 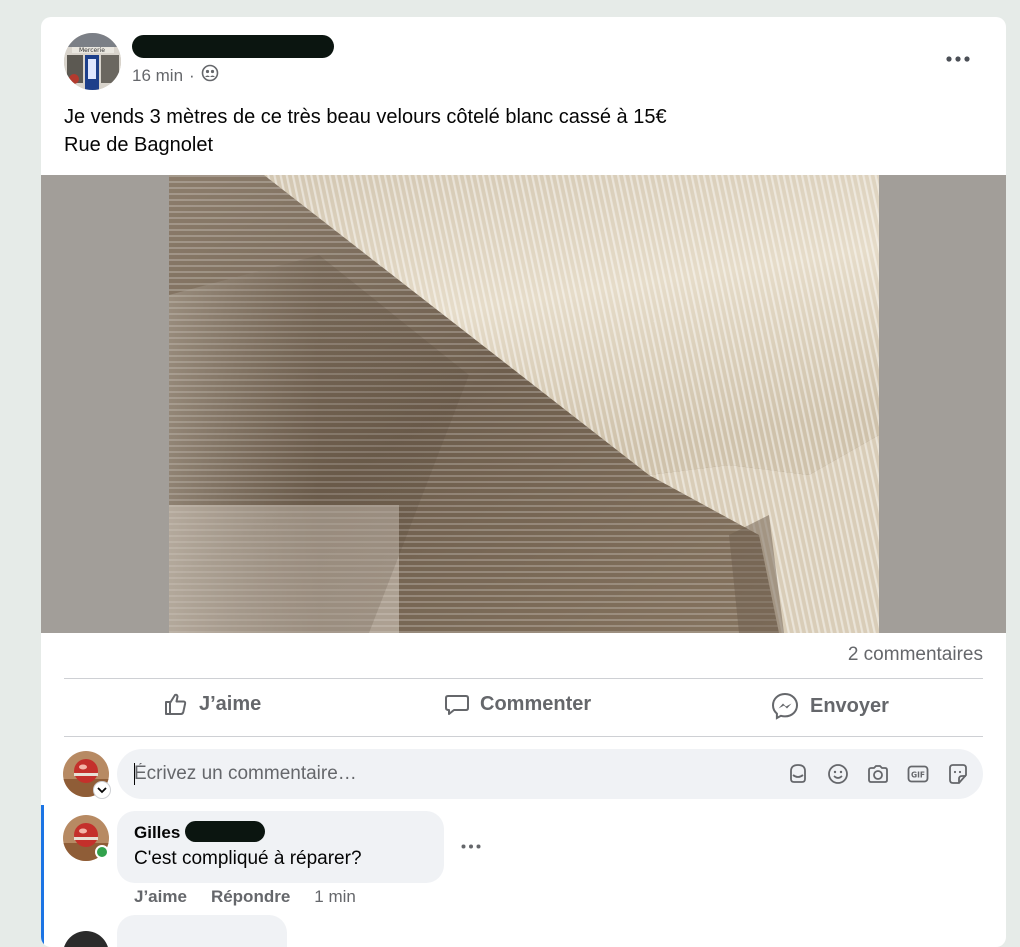 I want to click on sticker-icon, so click(x=958, y=774).